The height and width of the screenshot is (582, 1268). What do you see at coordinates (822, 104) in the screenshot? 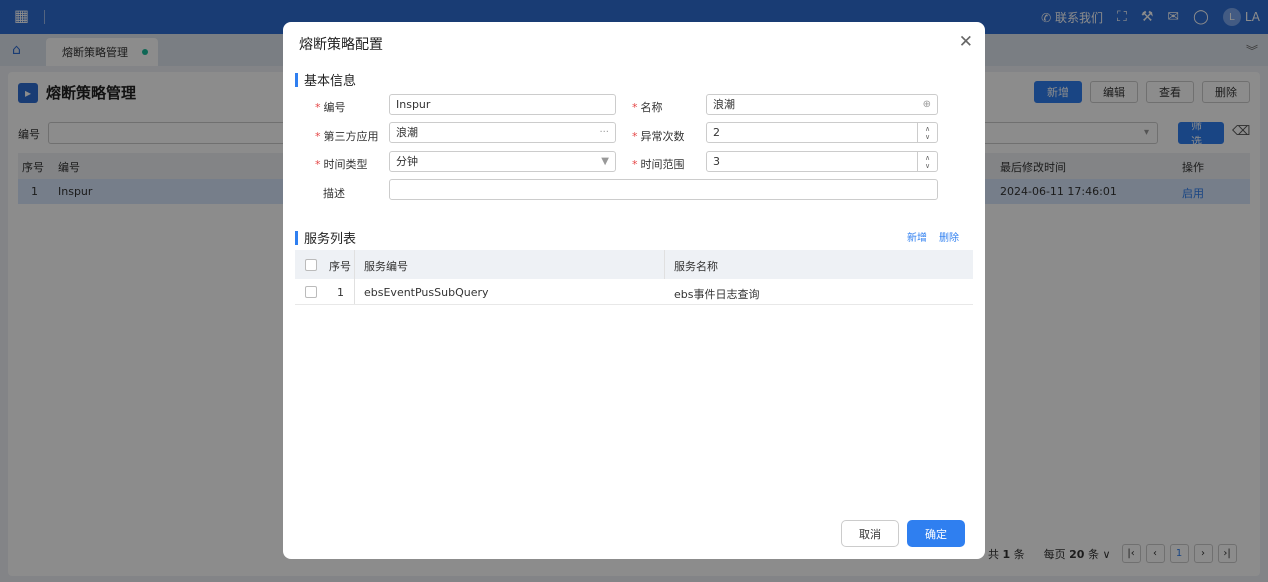
I see `name-input: 浪潮 ⊕` at bounding box center [822, 104].